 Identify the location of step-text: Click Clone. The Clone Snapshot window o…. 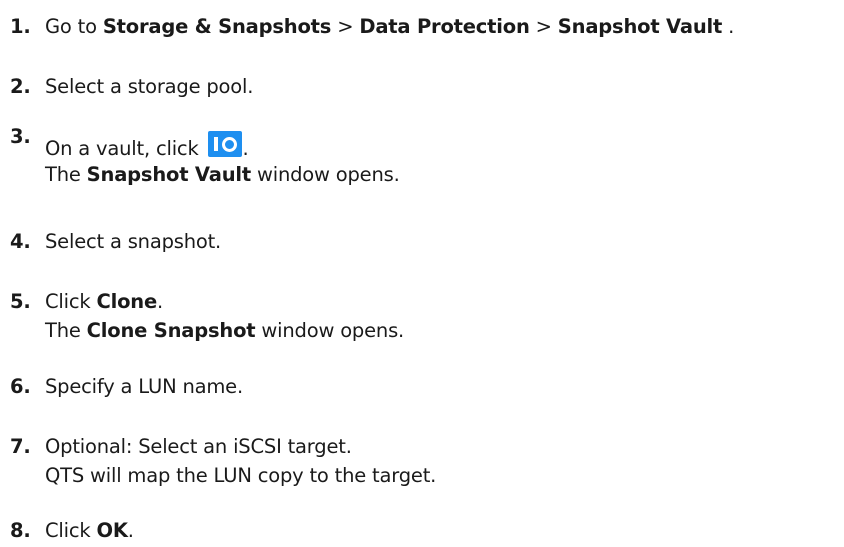
(224, 316).